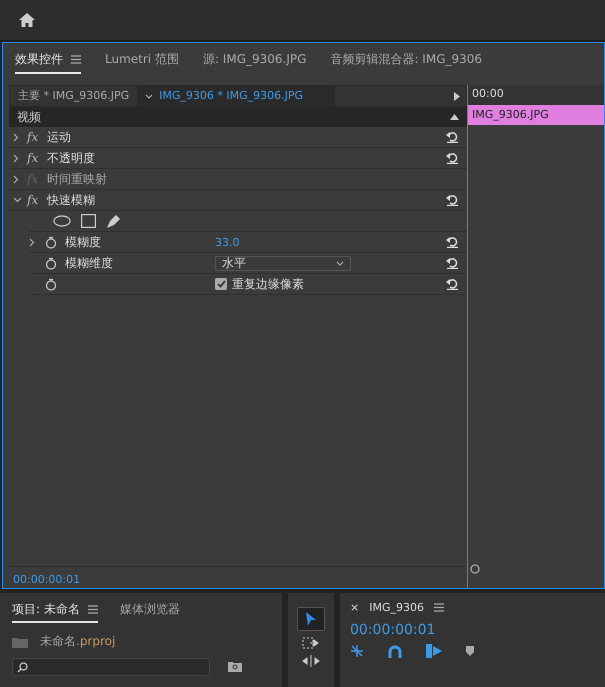 The image size is (605, 687). What do you see at coordinates (311, 643) in the screenshot?
I see `track-select-icon` at bounding box center [311, 643].